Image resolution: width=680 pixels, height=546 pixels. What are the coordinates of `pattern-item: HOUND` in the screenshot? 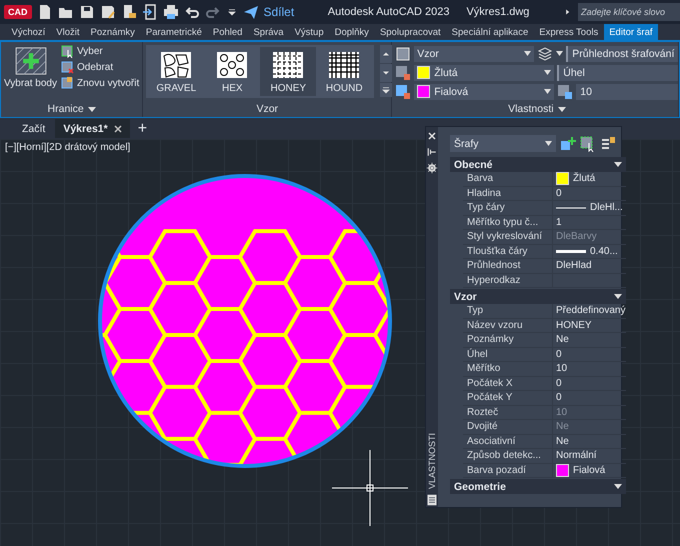 It's located at (344, 71).